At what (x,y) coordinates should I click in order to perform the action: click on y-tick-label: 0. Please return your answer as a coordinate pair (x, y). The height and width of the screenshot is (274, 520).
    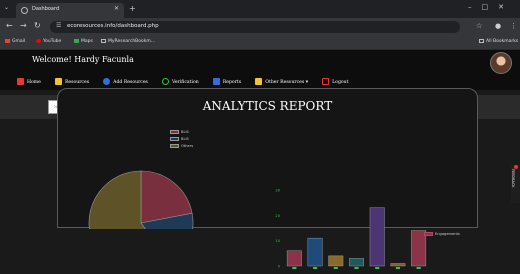
    Looking at the image, I should click on (279, 267).